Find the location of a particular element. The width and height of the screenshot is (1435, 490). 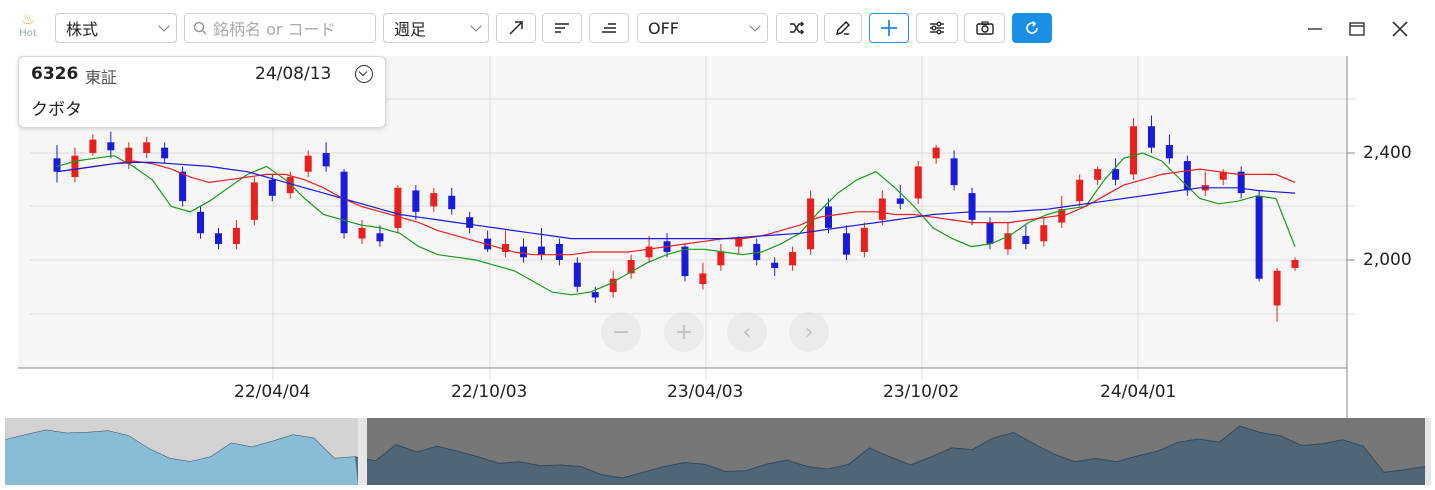

zoom-out-button: − is located at coordinates (621, 332).